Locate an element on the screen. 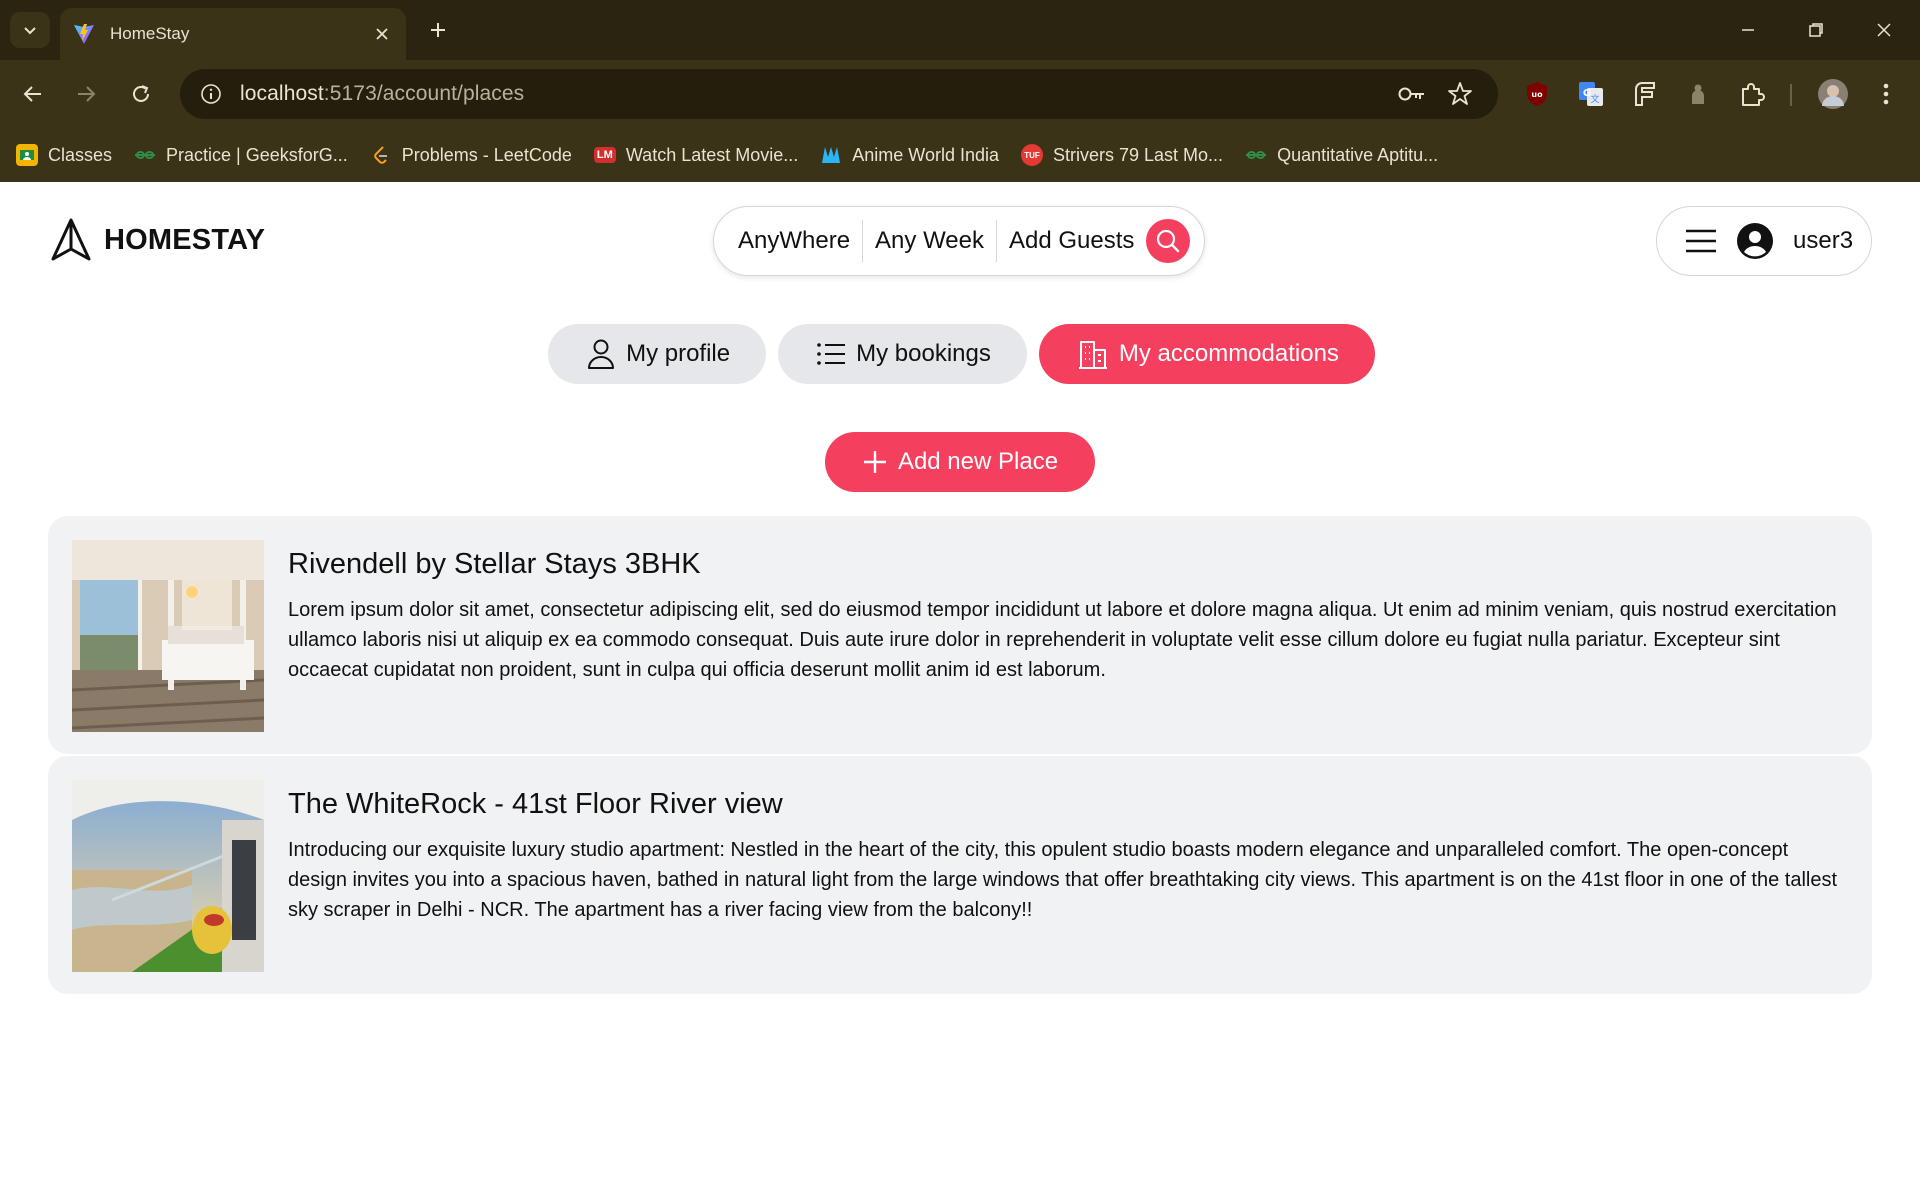  bookmark-classes: Classes is located at coordinates (64, 155).